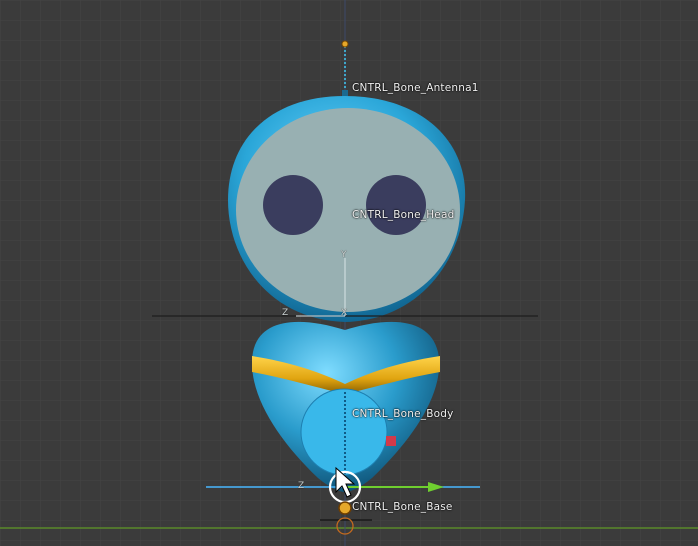 Image resolution: width=698 pixels, height=546 pixels. I want to click on x-axis-label: X, so click(344, 313).